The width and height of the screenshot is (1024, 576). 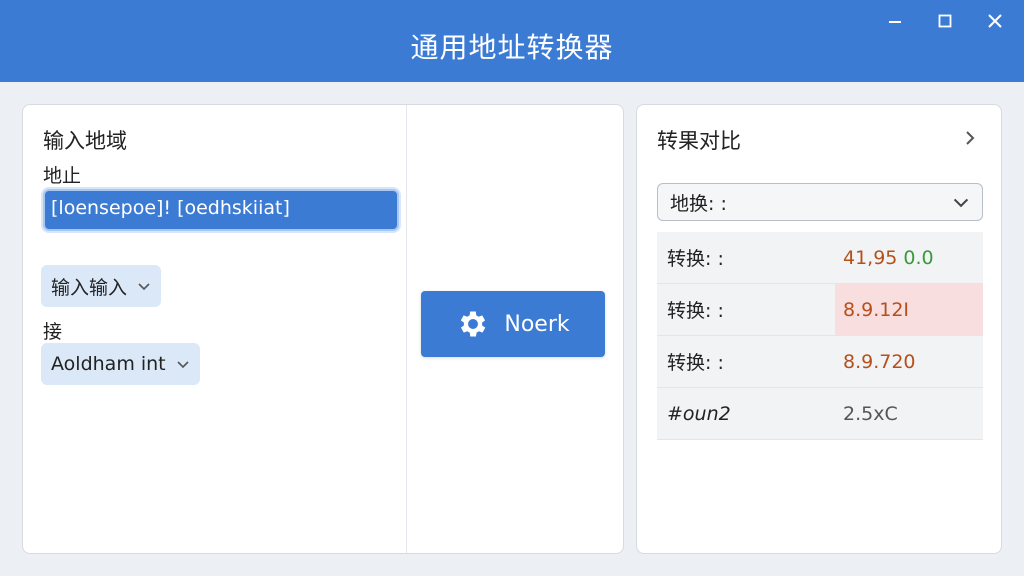 I want to click on table-row: #oun2 2.5xC, so click(x=820, y=414).